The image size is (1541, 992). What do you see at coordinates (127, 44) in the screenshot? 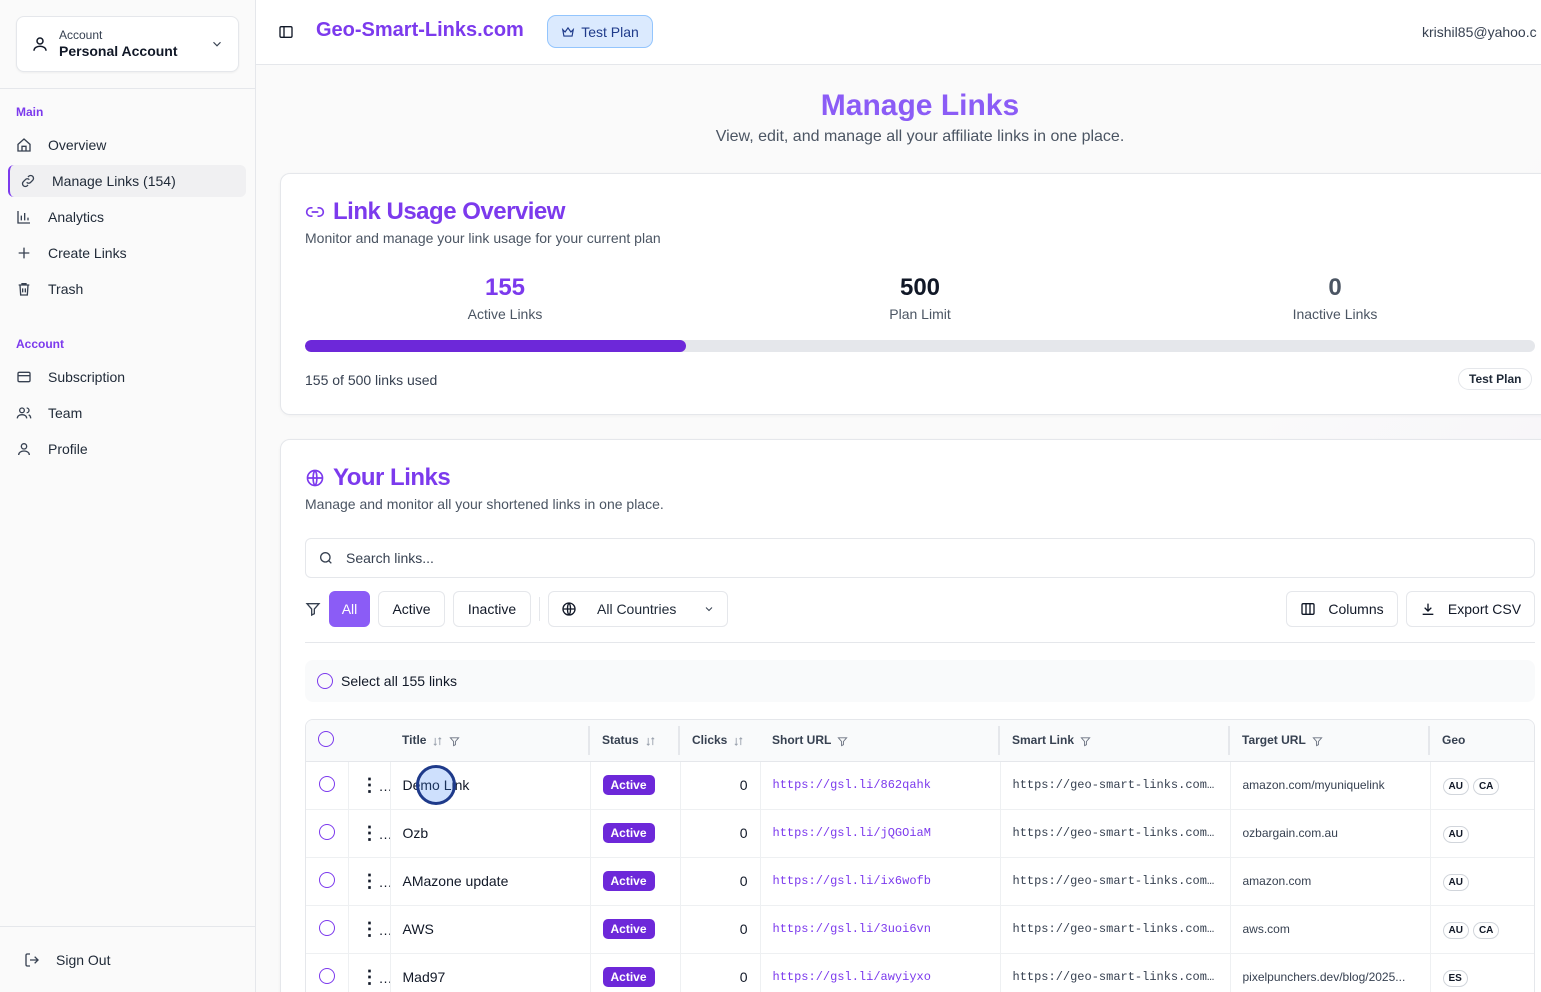
I see `account-switcher: Account Personal Account` at bounding box center [127, 44].